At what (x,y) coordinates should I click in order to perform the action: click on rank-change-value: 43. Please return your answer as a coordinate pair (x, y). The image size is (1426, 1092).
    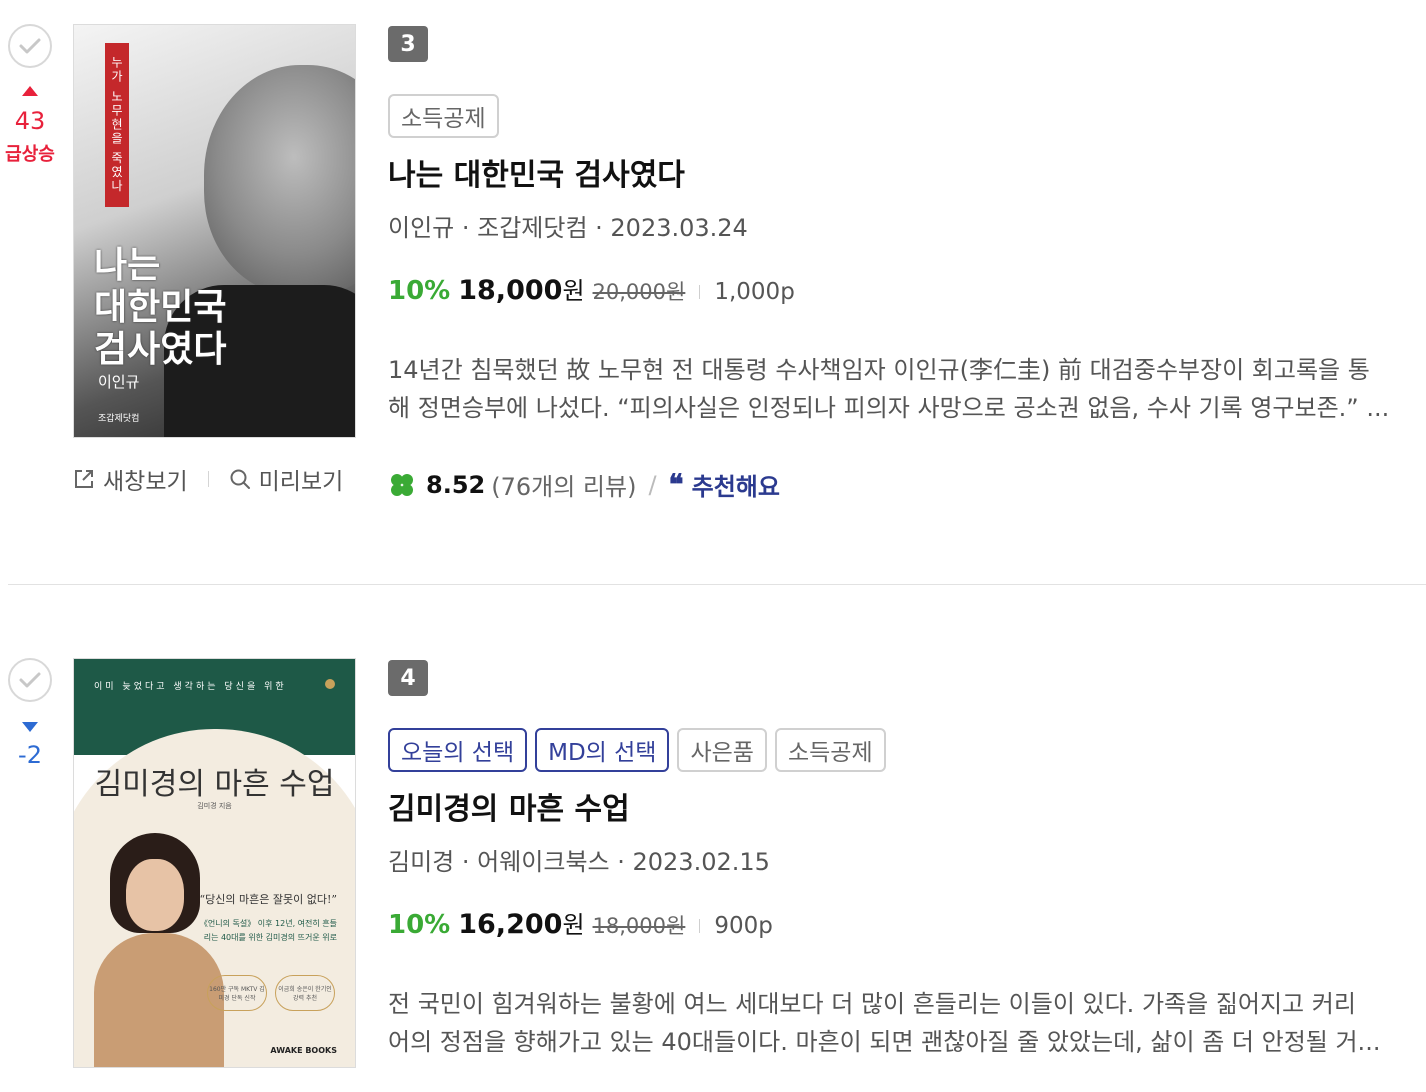
    Looking at the image, I should click on (30, 121).